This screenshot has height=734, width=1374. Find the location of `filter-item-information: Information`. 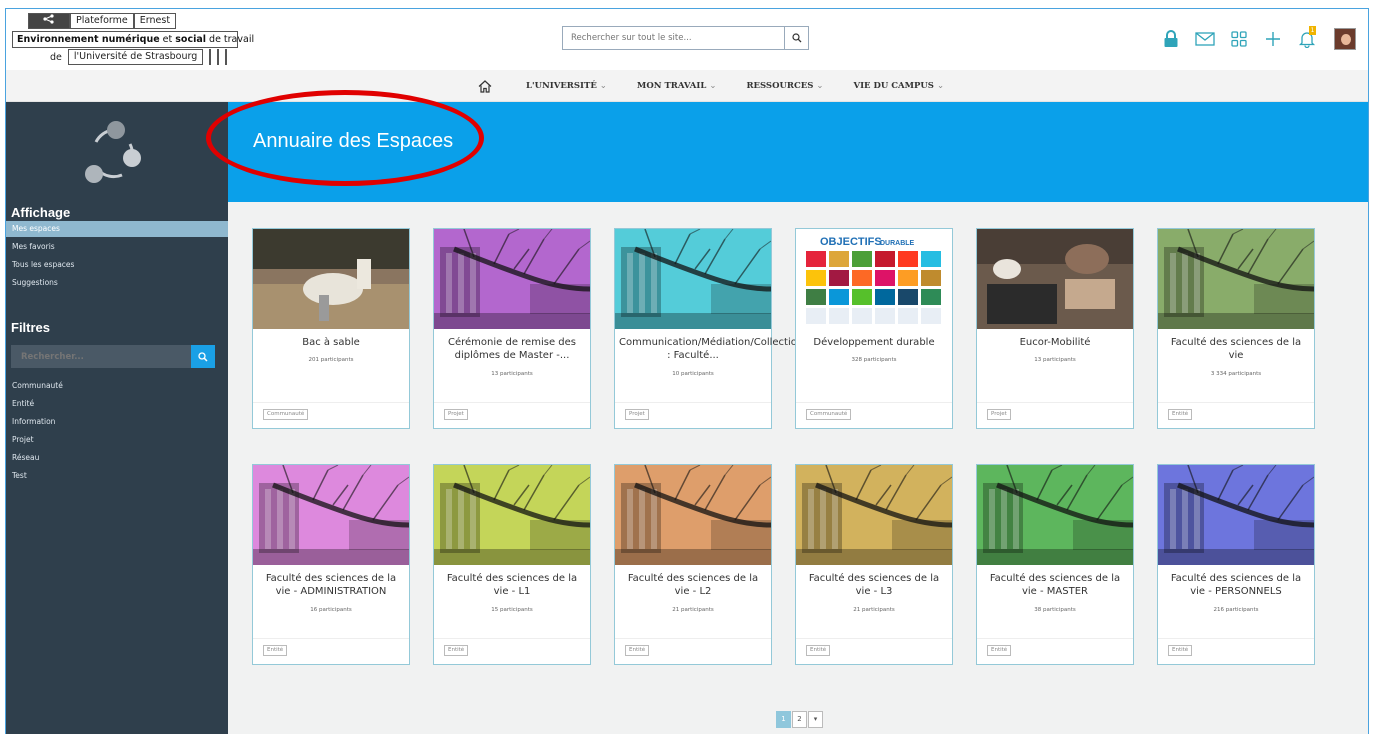

filter-item-information: Information is located at coordinates (117, 422).